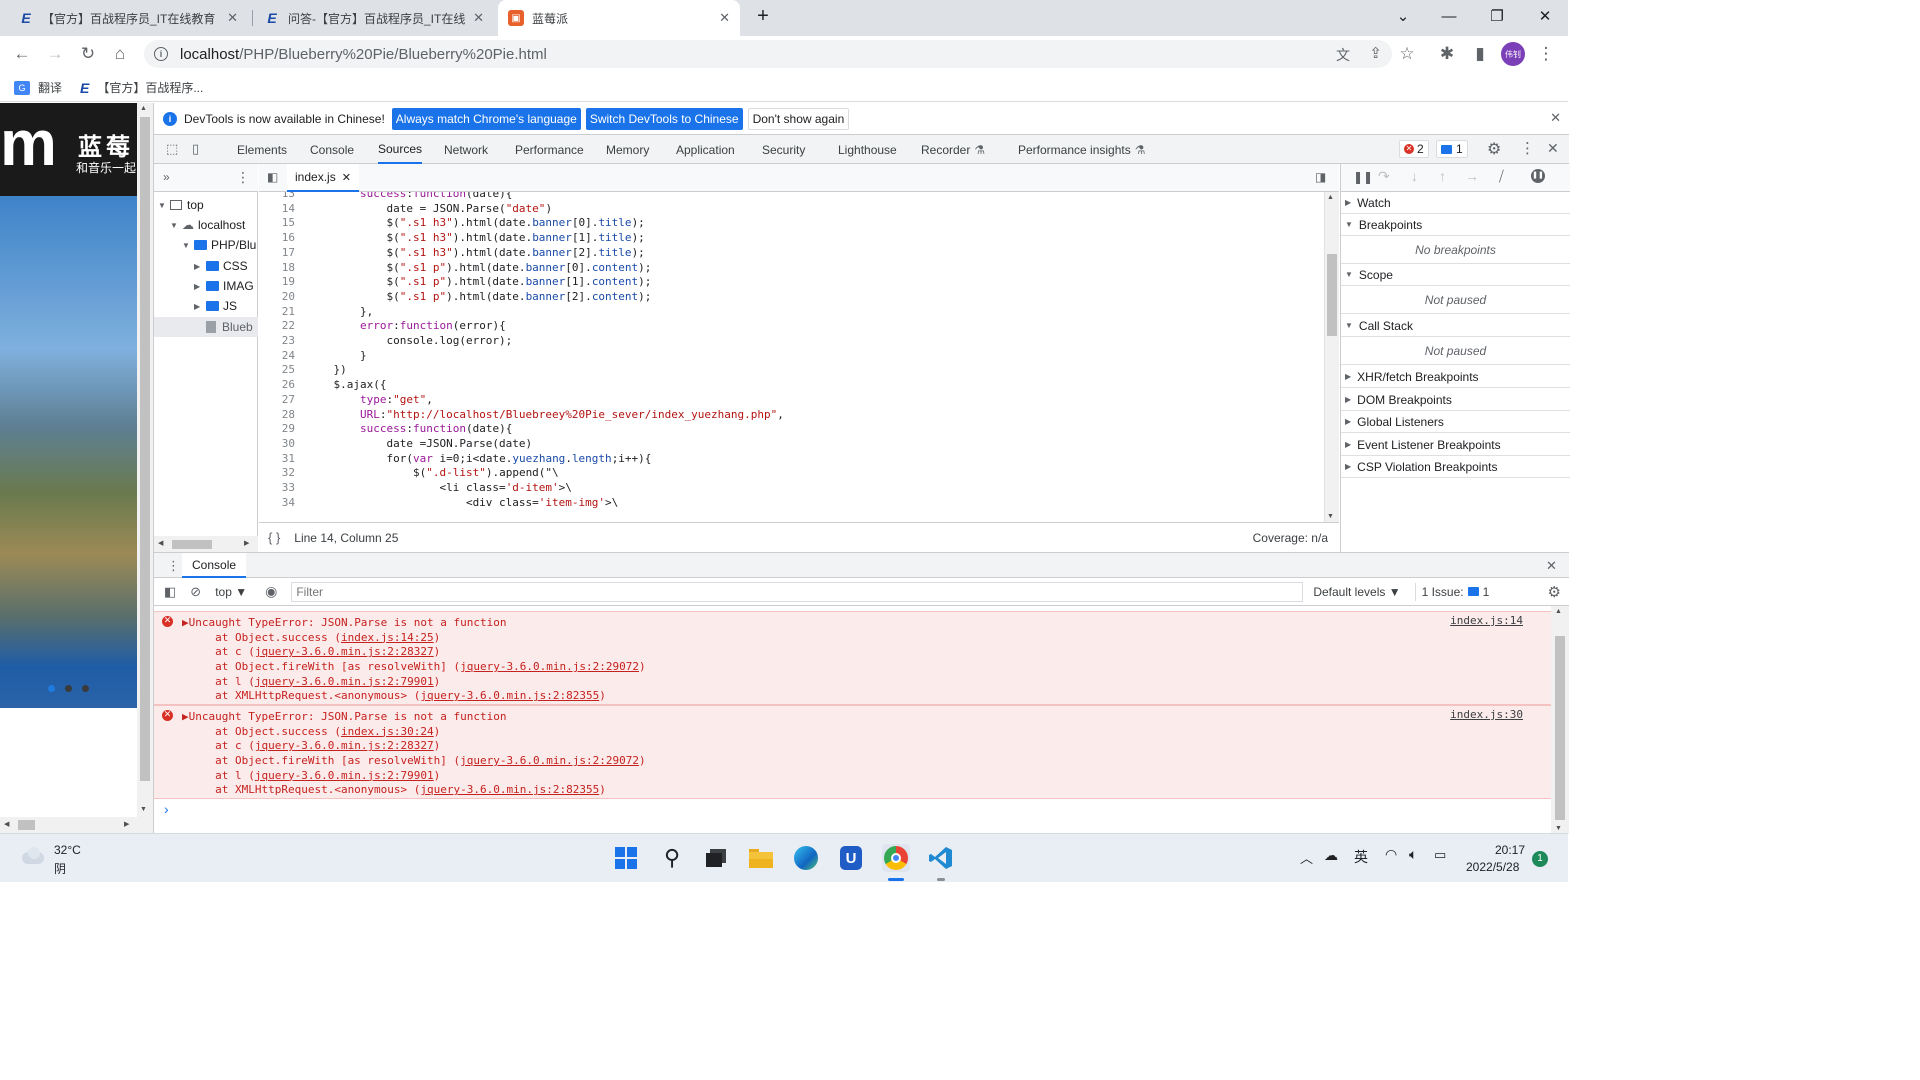 The width and height of the screenshot is (1920, 1080). What do you see at coordinates (1527, 148) in the screenshot?
I see `customize-dots-icon: ⋮` at bounding box center [1527, 148].